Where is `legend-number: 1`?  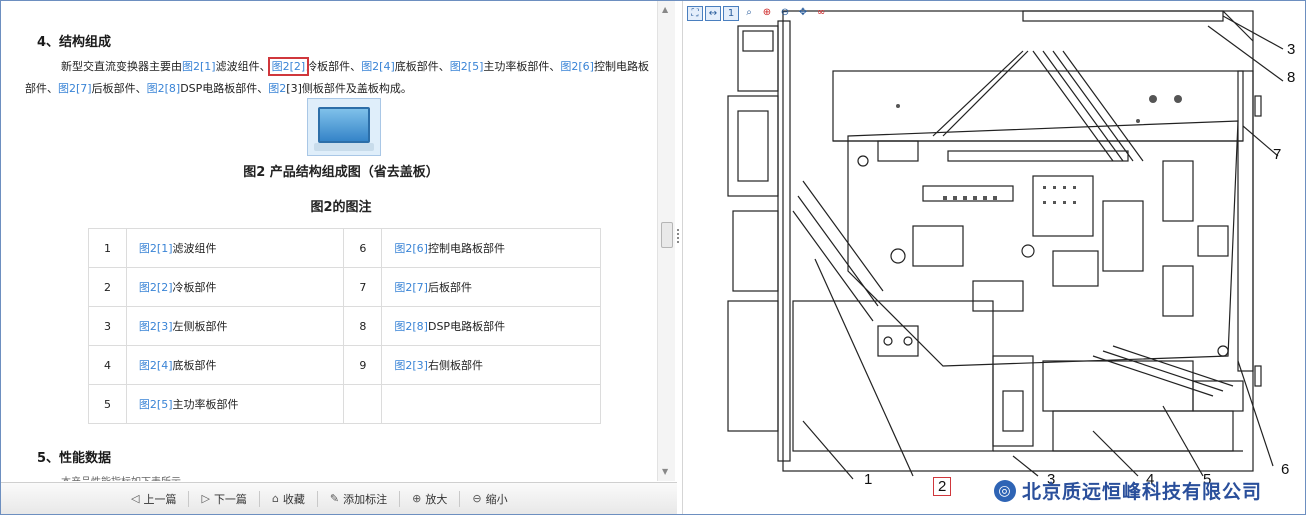 legend-number: 1 is located at coordinates (107, 248).